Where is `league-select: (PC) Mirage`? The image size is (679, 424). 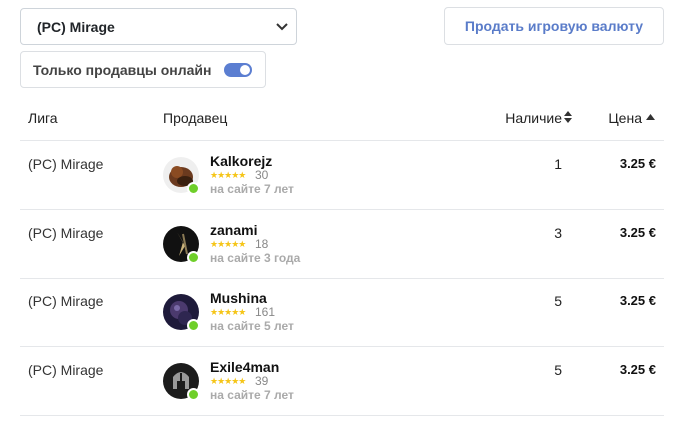
league-select: (PC) Mirage is located at coordinates (158, 26).